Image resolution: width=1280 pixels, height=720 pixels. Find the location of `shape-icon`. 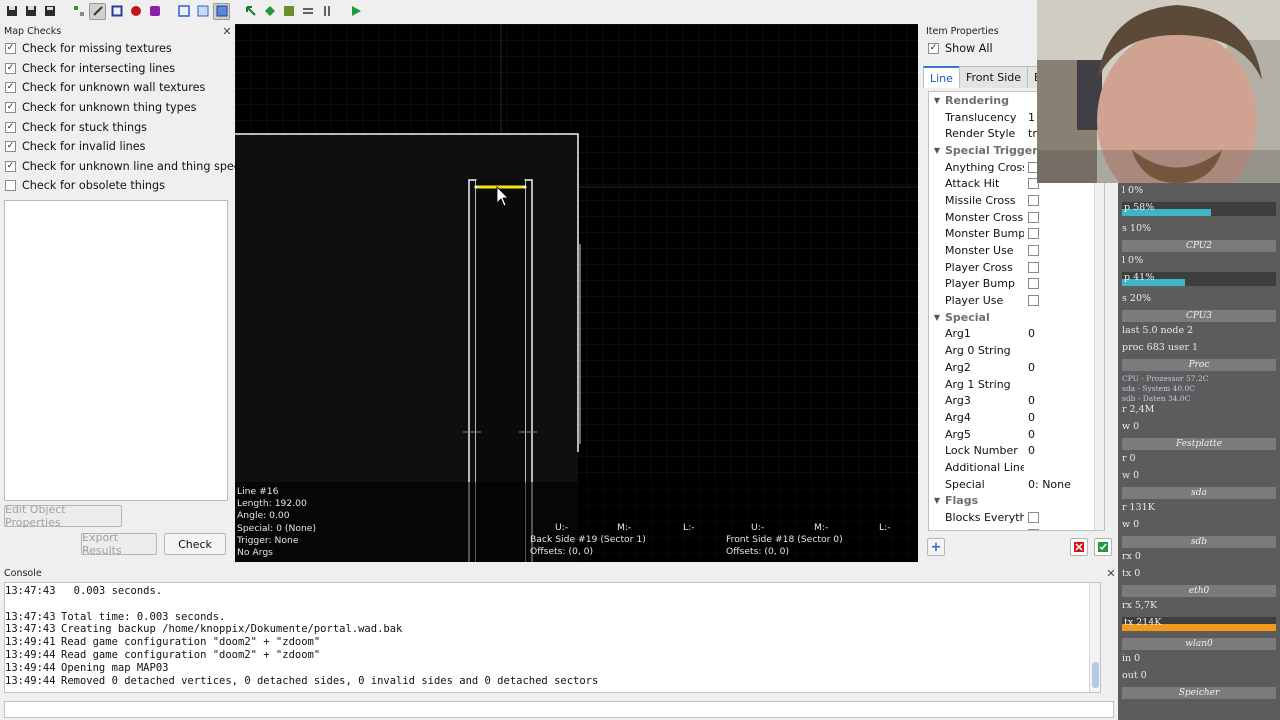

shape-icon is located at coordinates (154, 11).